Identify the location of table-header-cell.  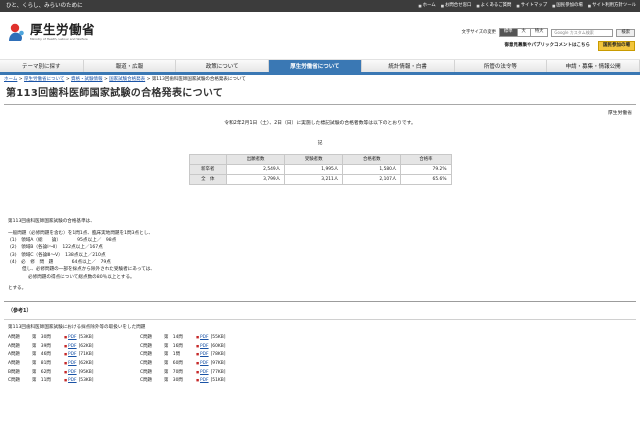
(208, 160).